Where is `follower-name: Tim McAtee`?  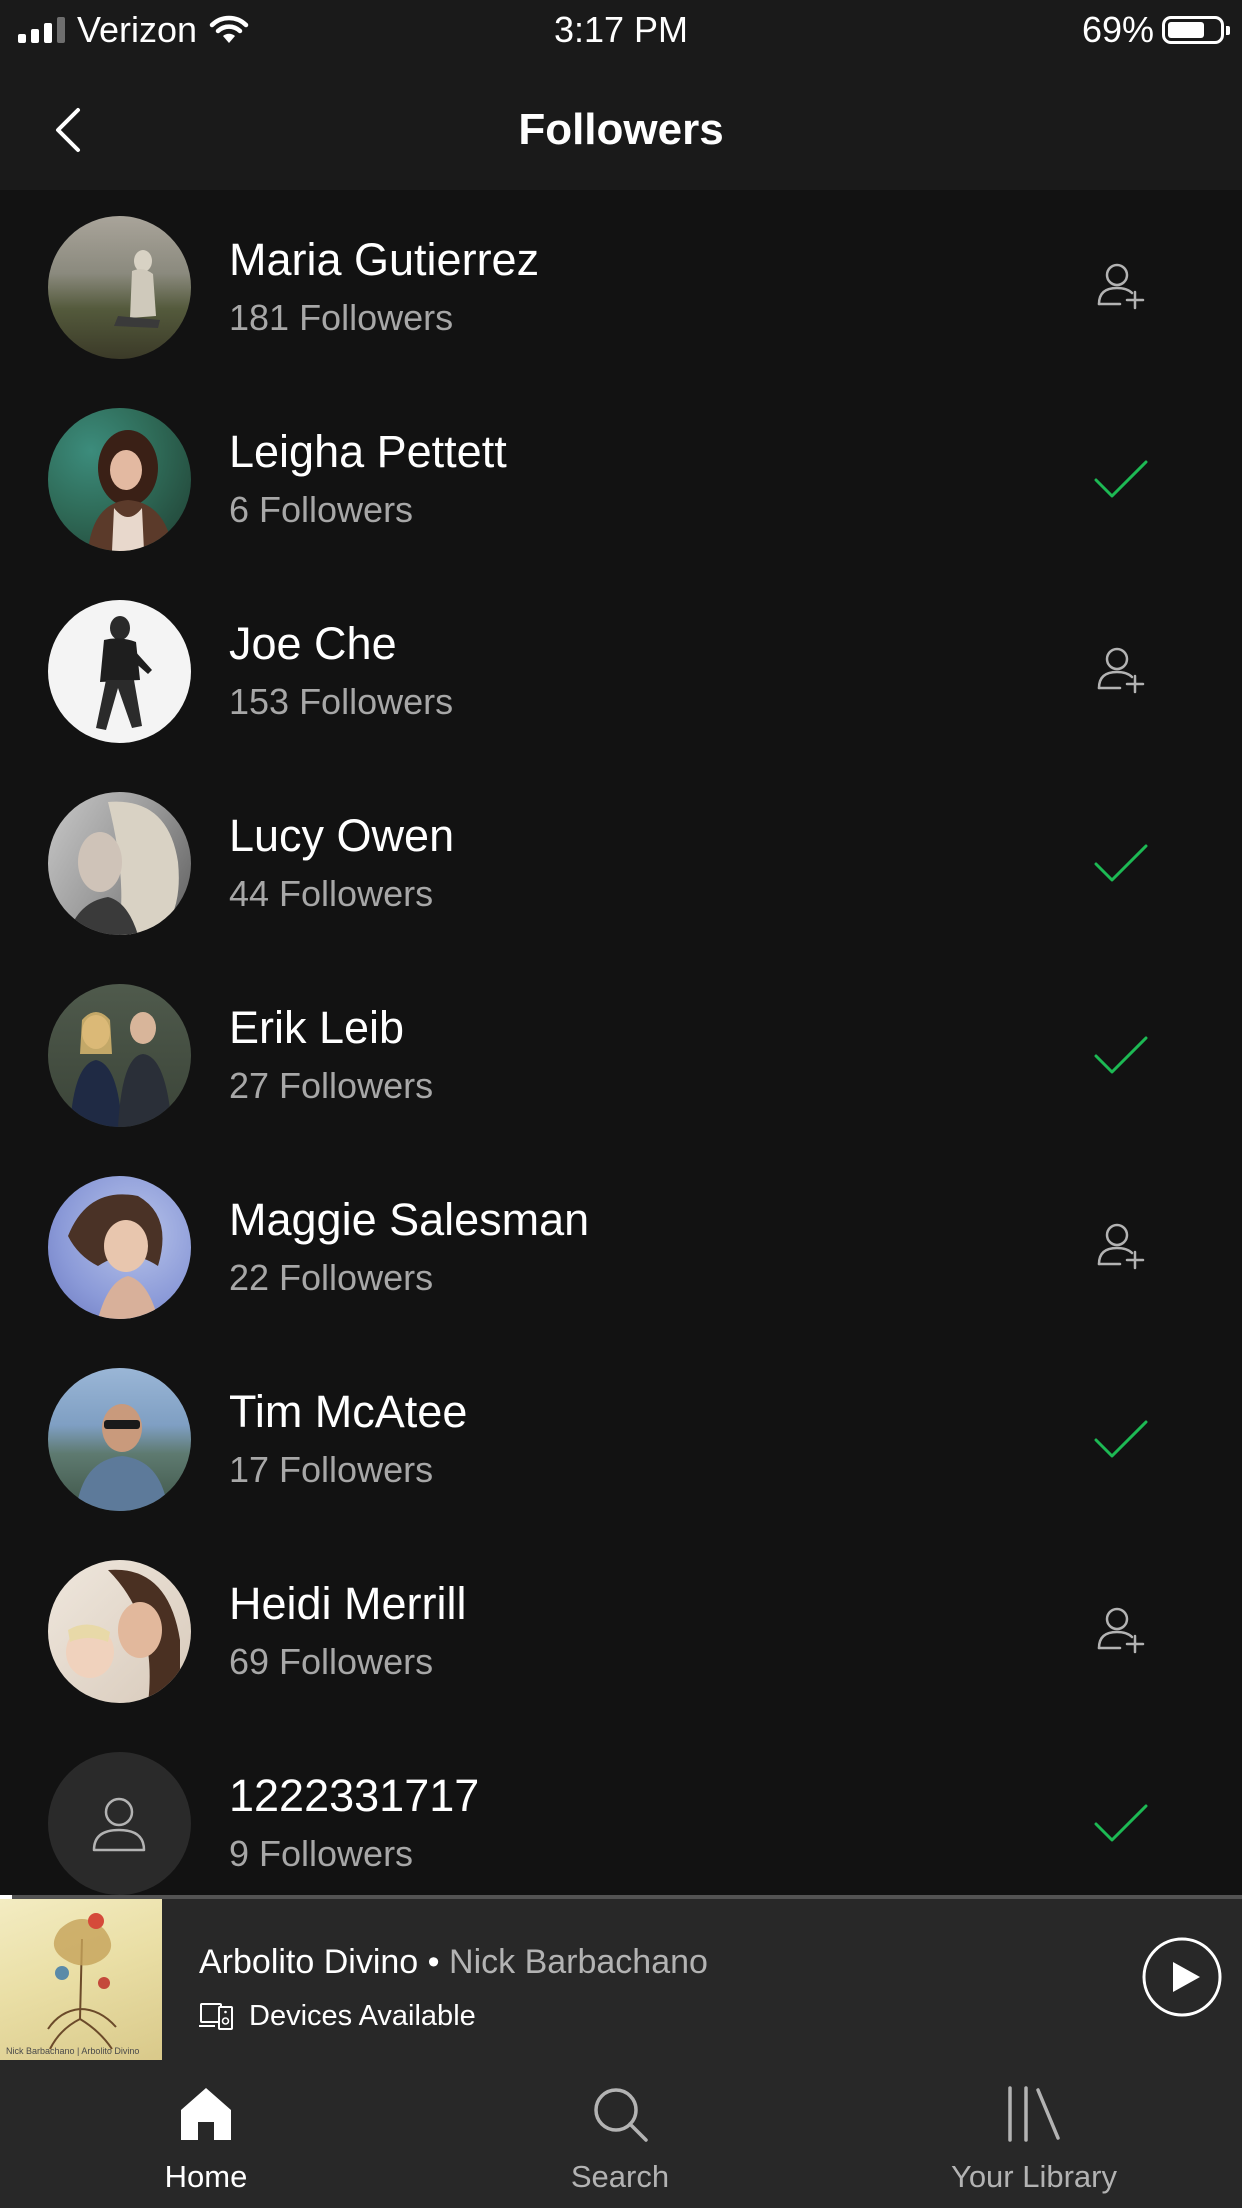
follower-name: Tim McAtee is located at coordinates (348, 1411).